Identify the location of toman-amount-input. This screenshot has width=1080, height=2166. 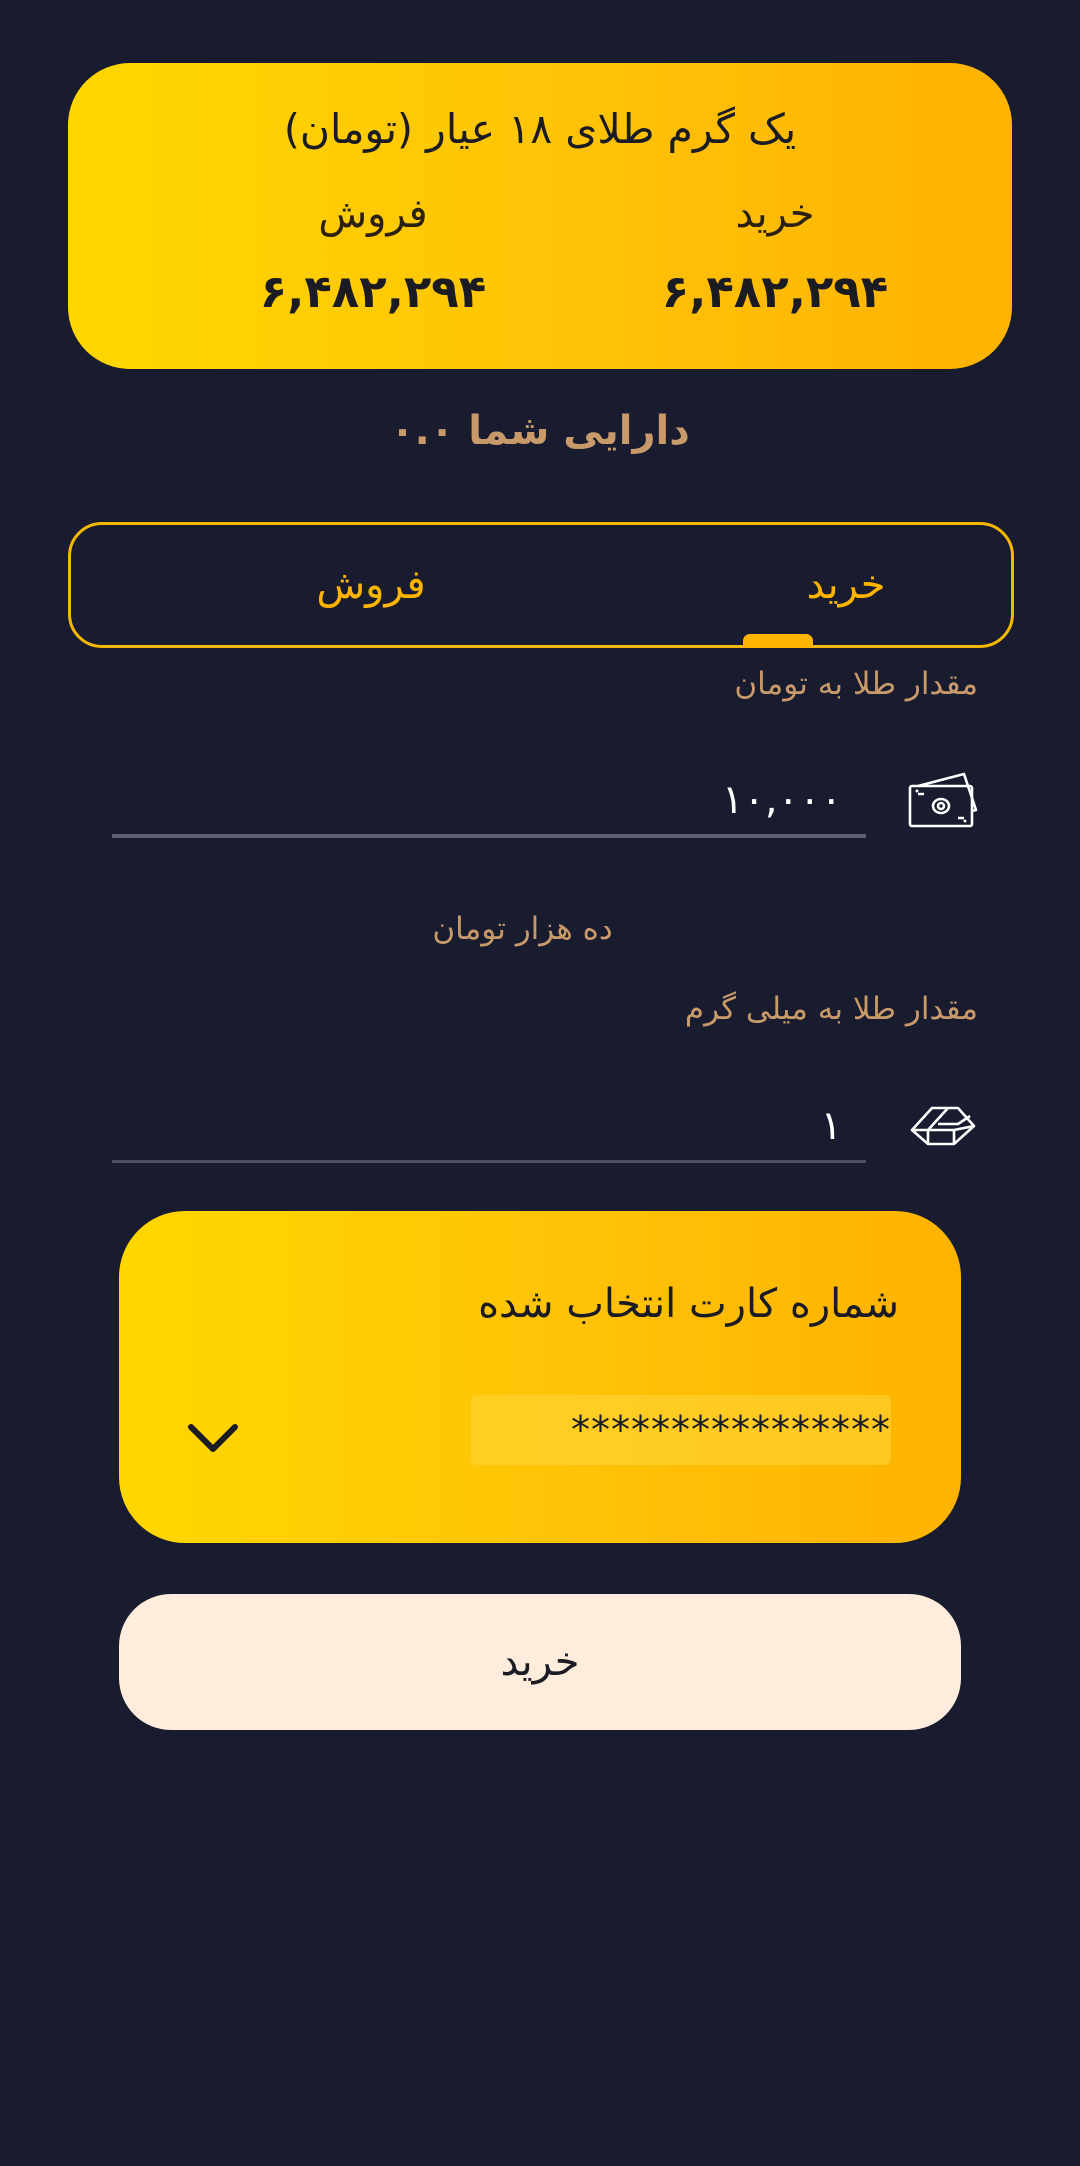
(489, 800).